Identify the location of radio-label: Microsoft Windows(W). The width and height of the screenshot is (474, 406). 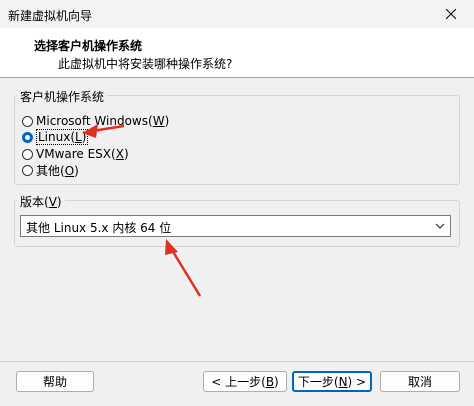
(103, 121).